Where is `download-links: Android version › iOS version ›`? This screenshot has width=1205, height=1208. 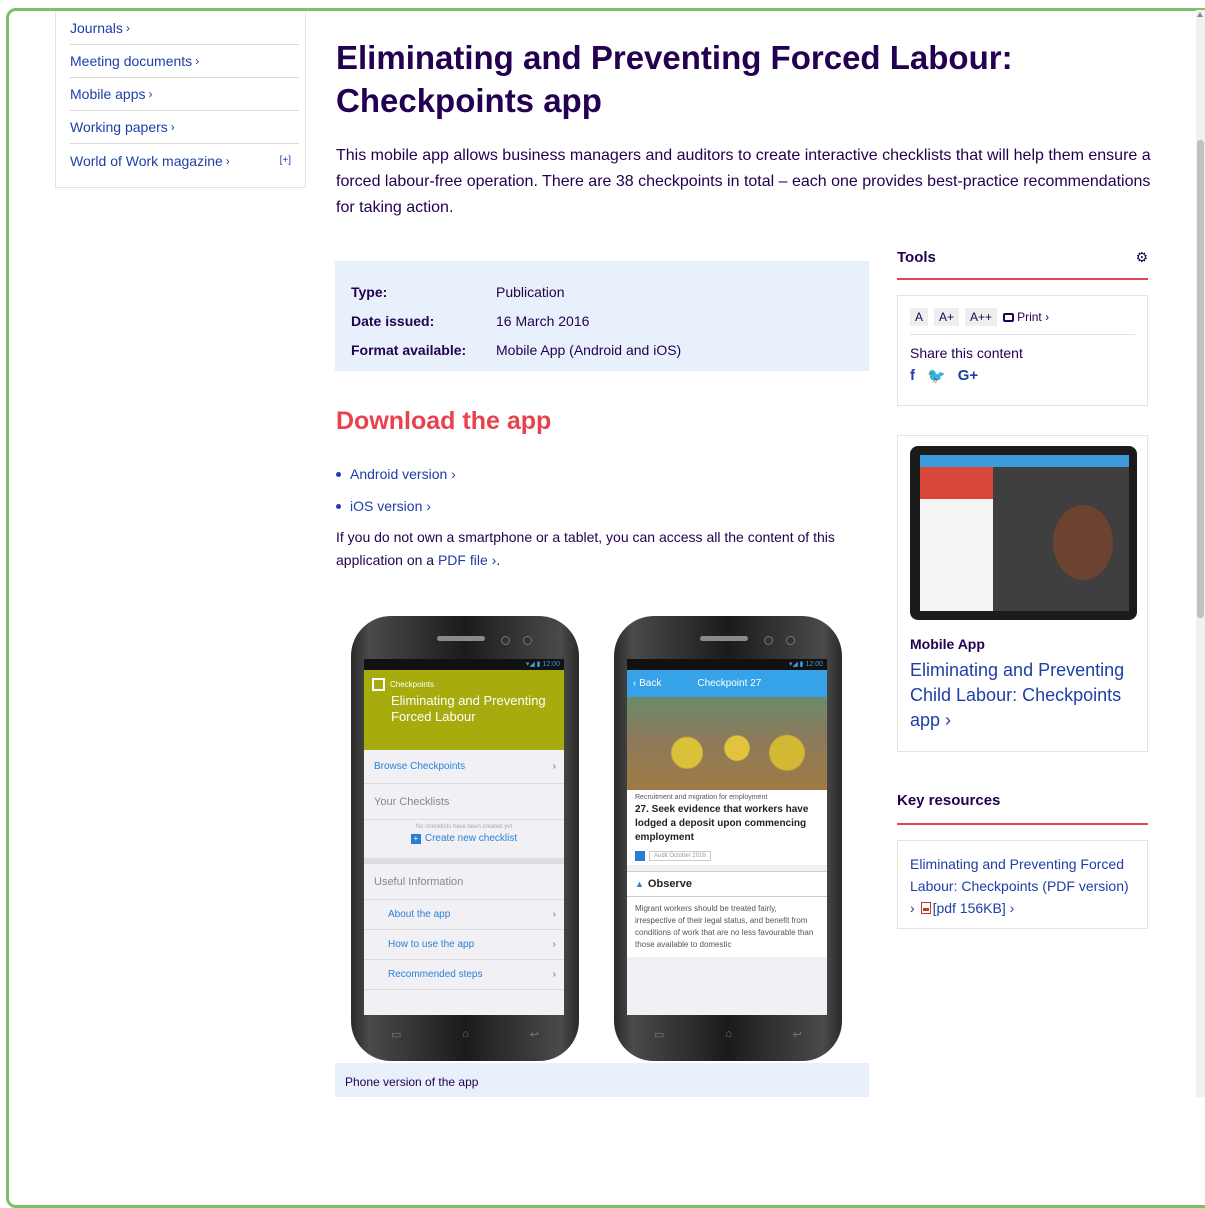 download-links: Android version › iOS version › is located at coordinates (396, 490).